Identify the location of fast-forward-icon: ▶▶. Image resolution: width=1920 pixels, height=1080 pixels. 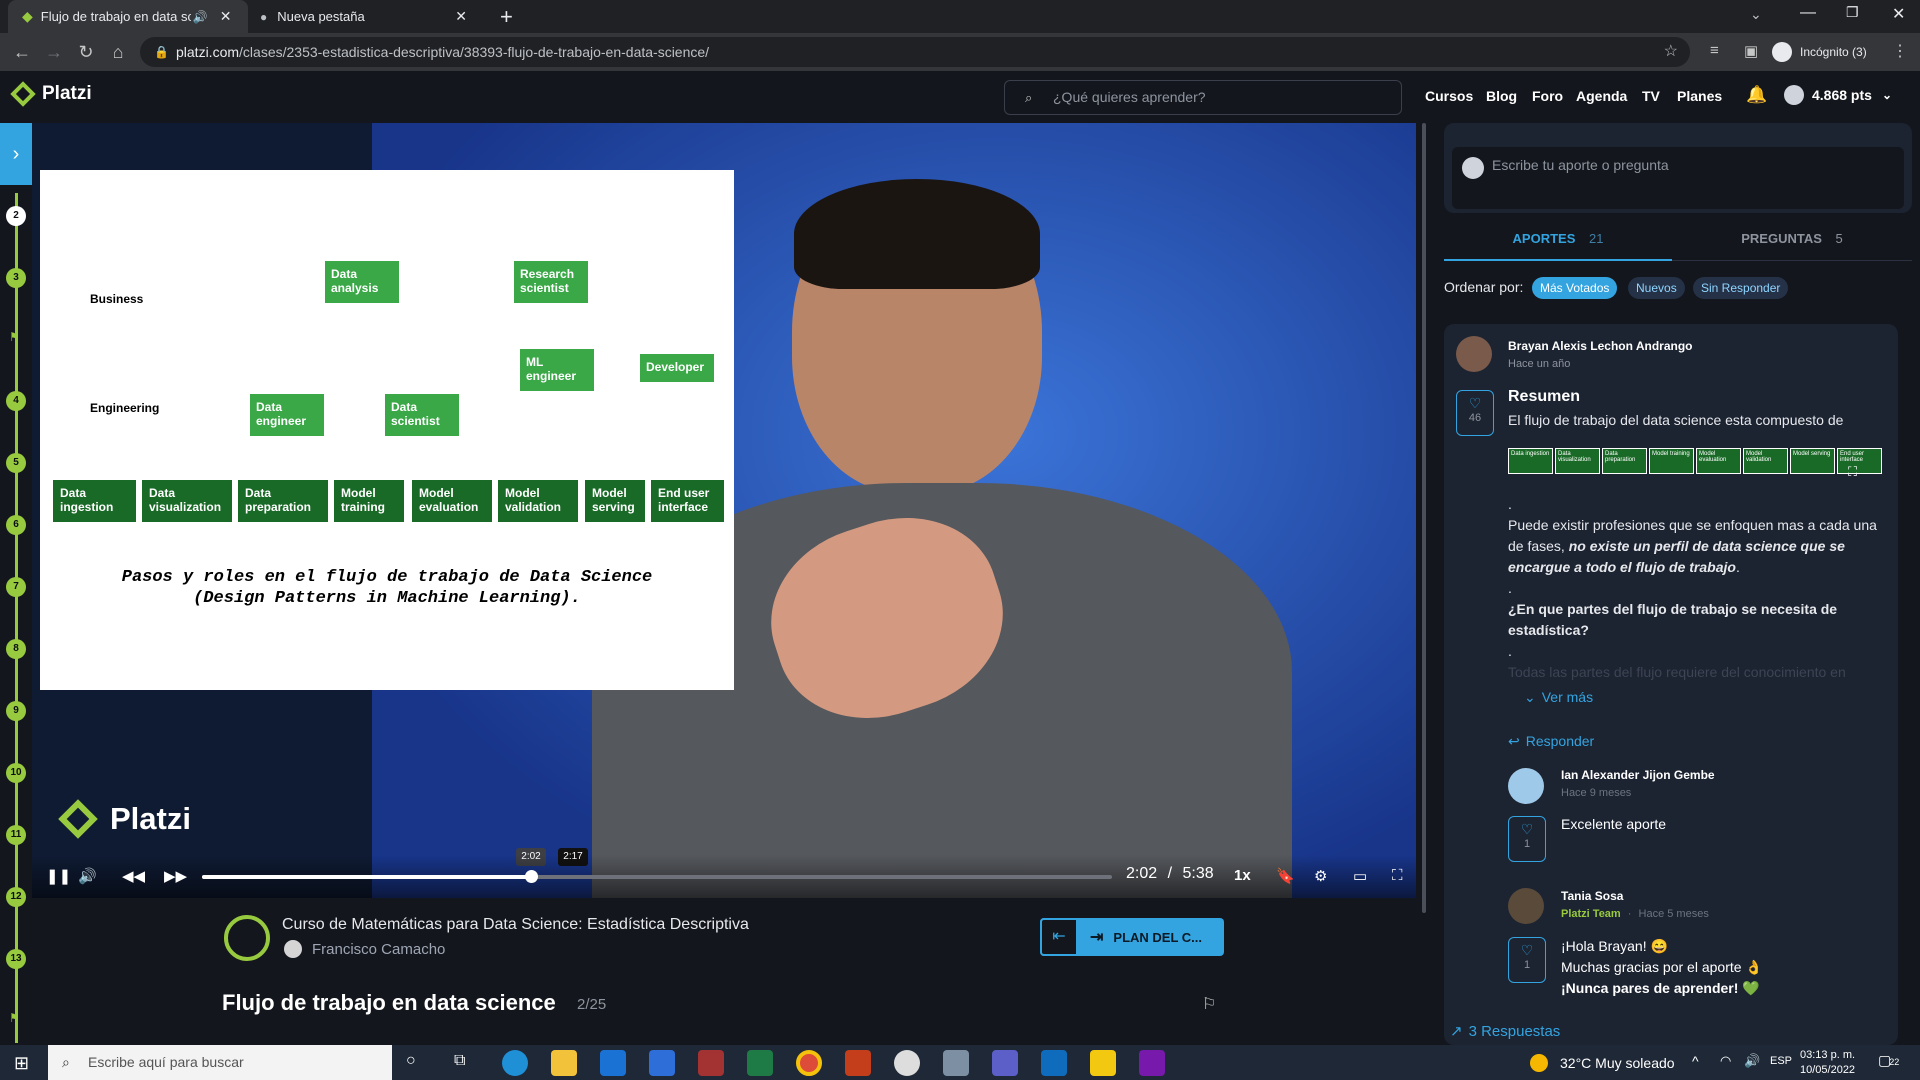
(175, 876).